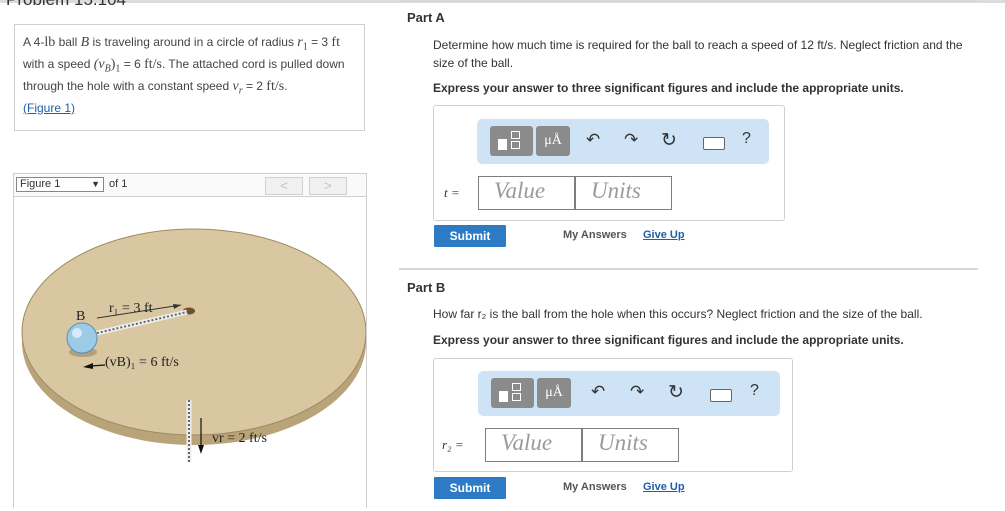  What do you see at coordinates (688, 1) in the screenshot?
I see `part-a-separator` at bounding box center [688, 1].